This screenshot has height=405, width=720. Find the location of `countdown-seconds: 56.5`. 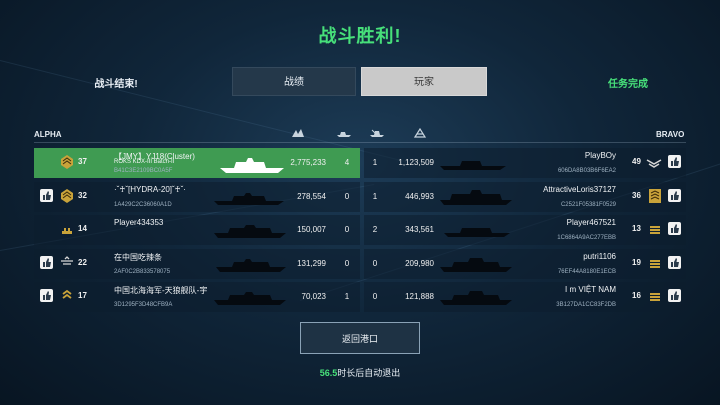

countdown-seconds: 56.5 is located at coordinates (328, 373).